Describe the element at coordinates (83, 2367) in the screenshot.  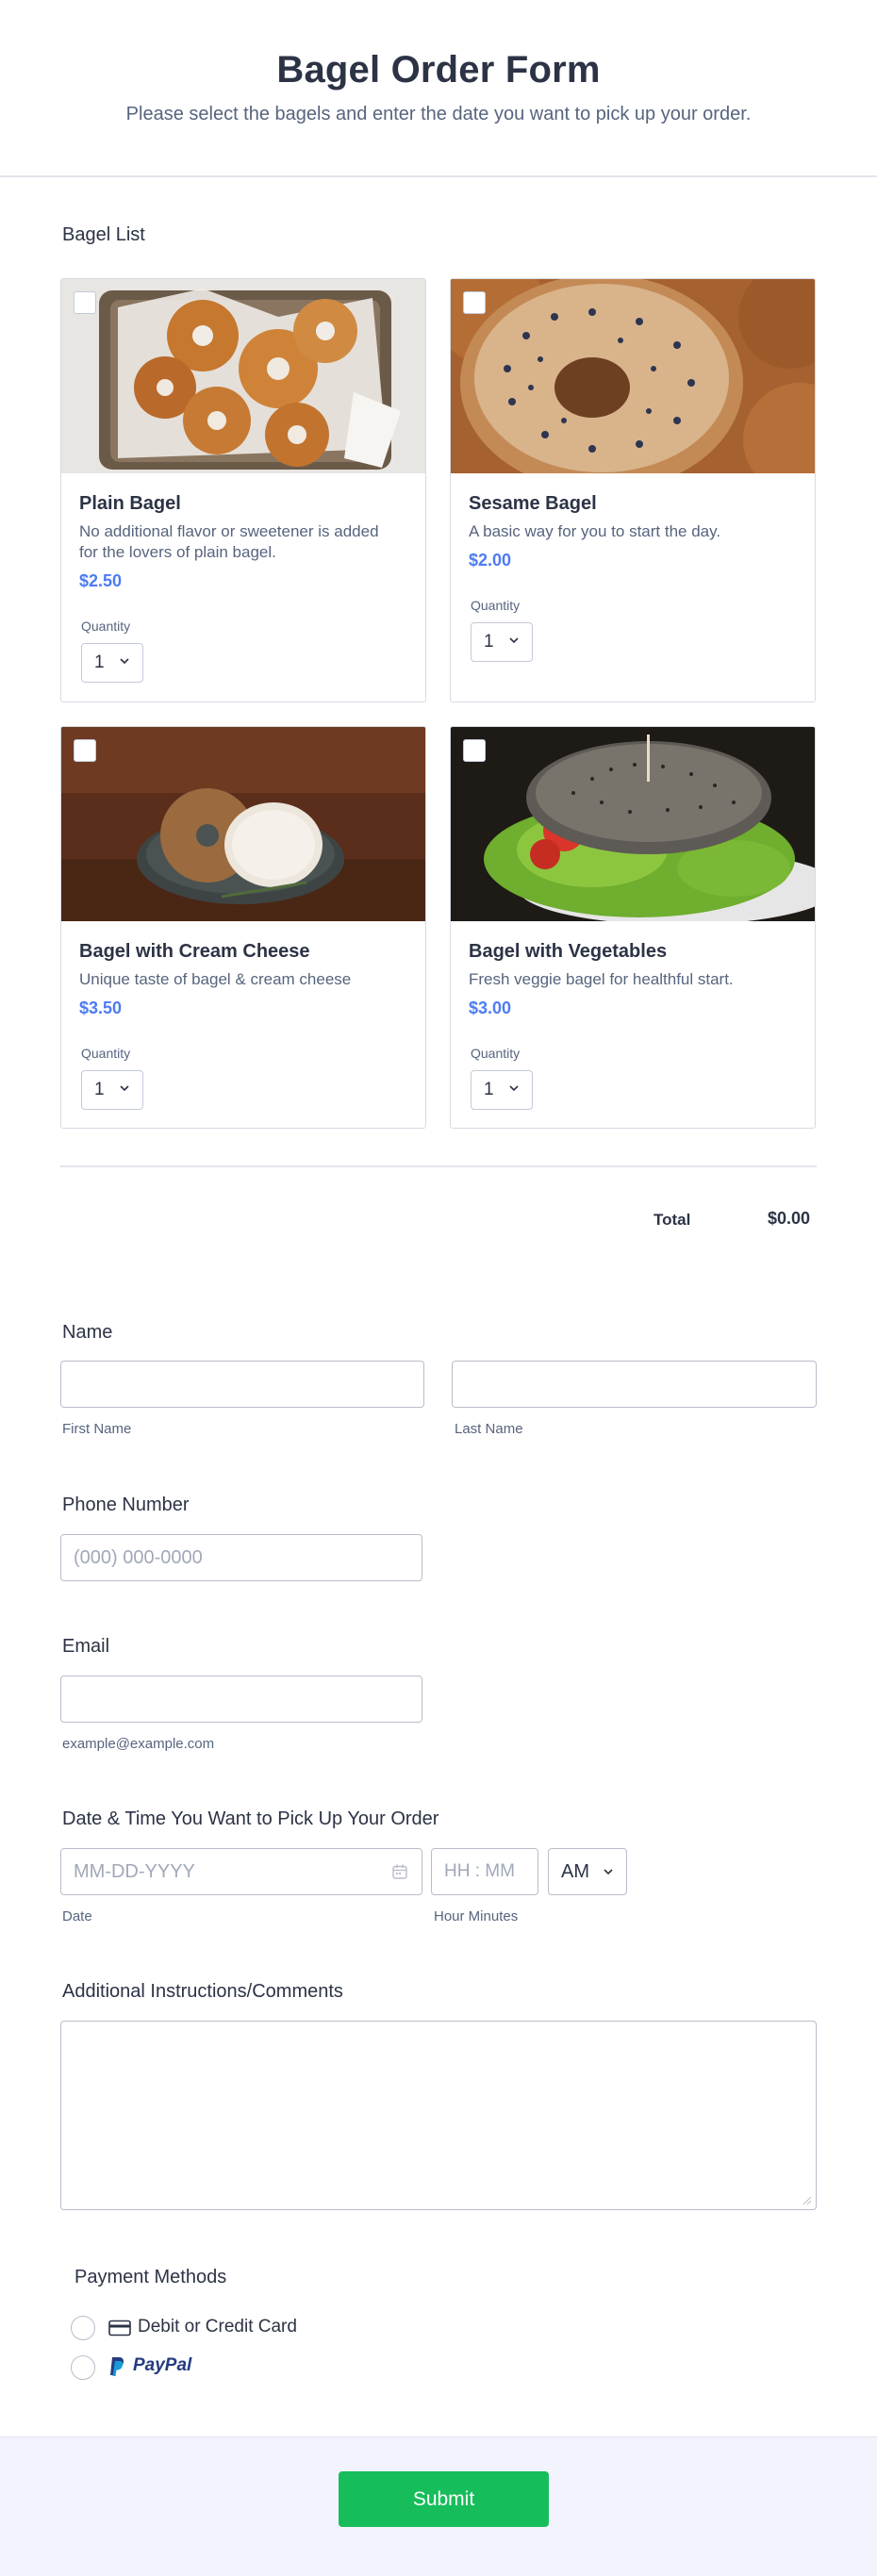
I see `payment-paypal-radio` at that location.